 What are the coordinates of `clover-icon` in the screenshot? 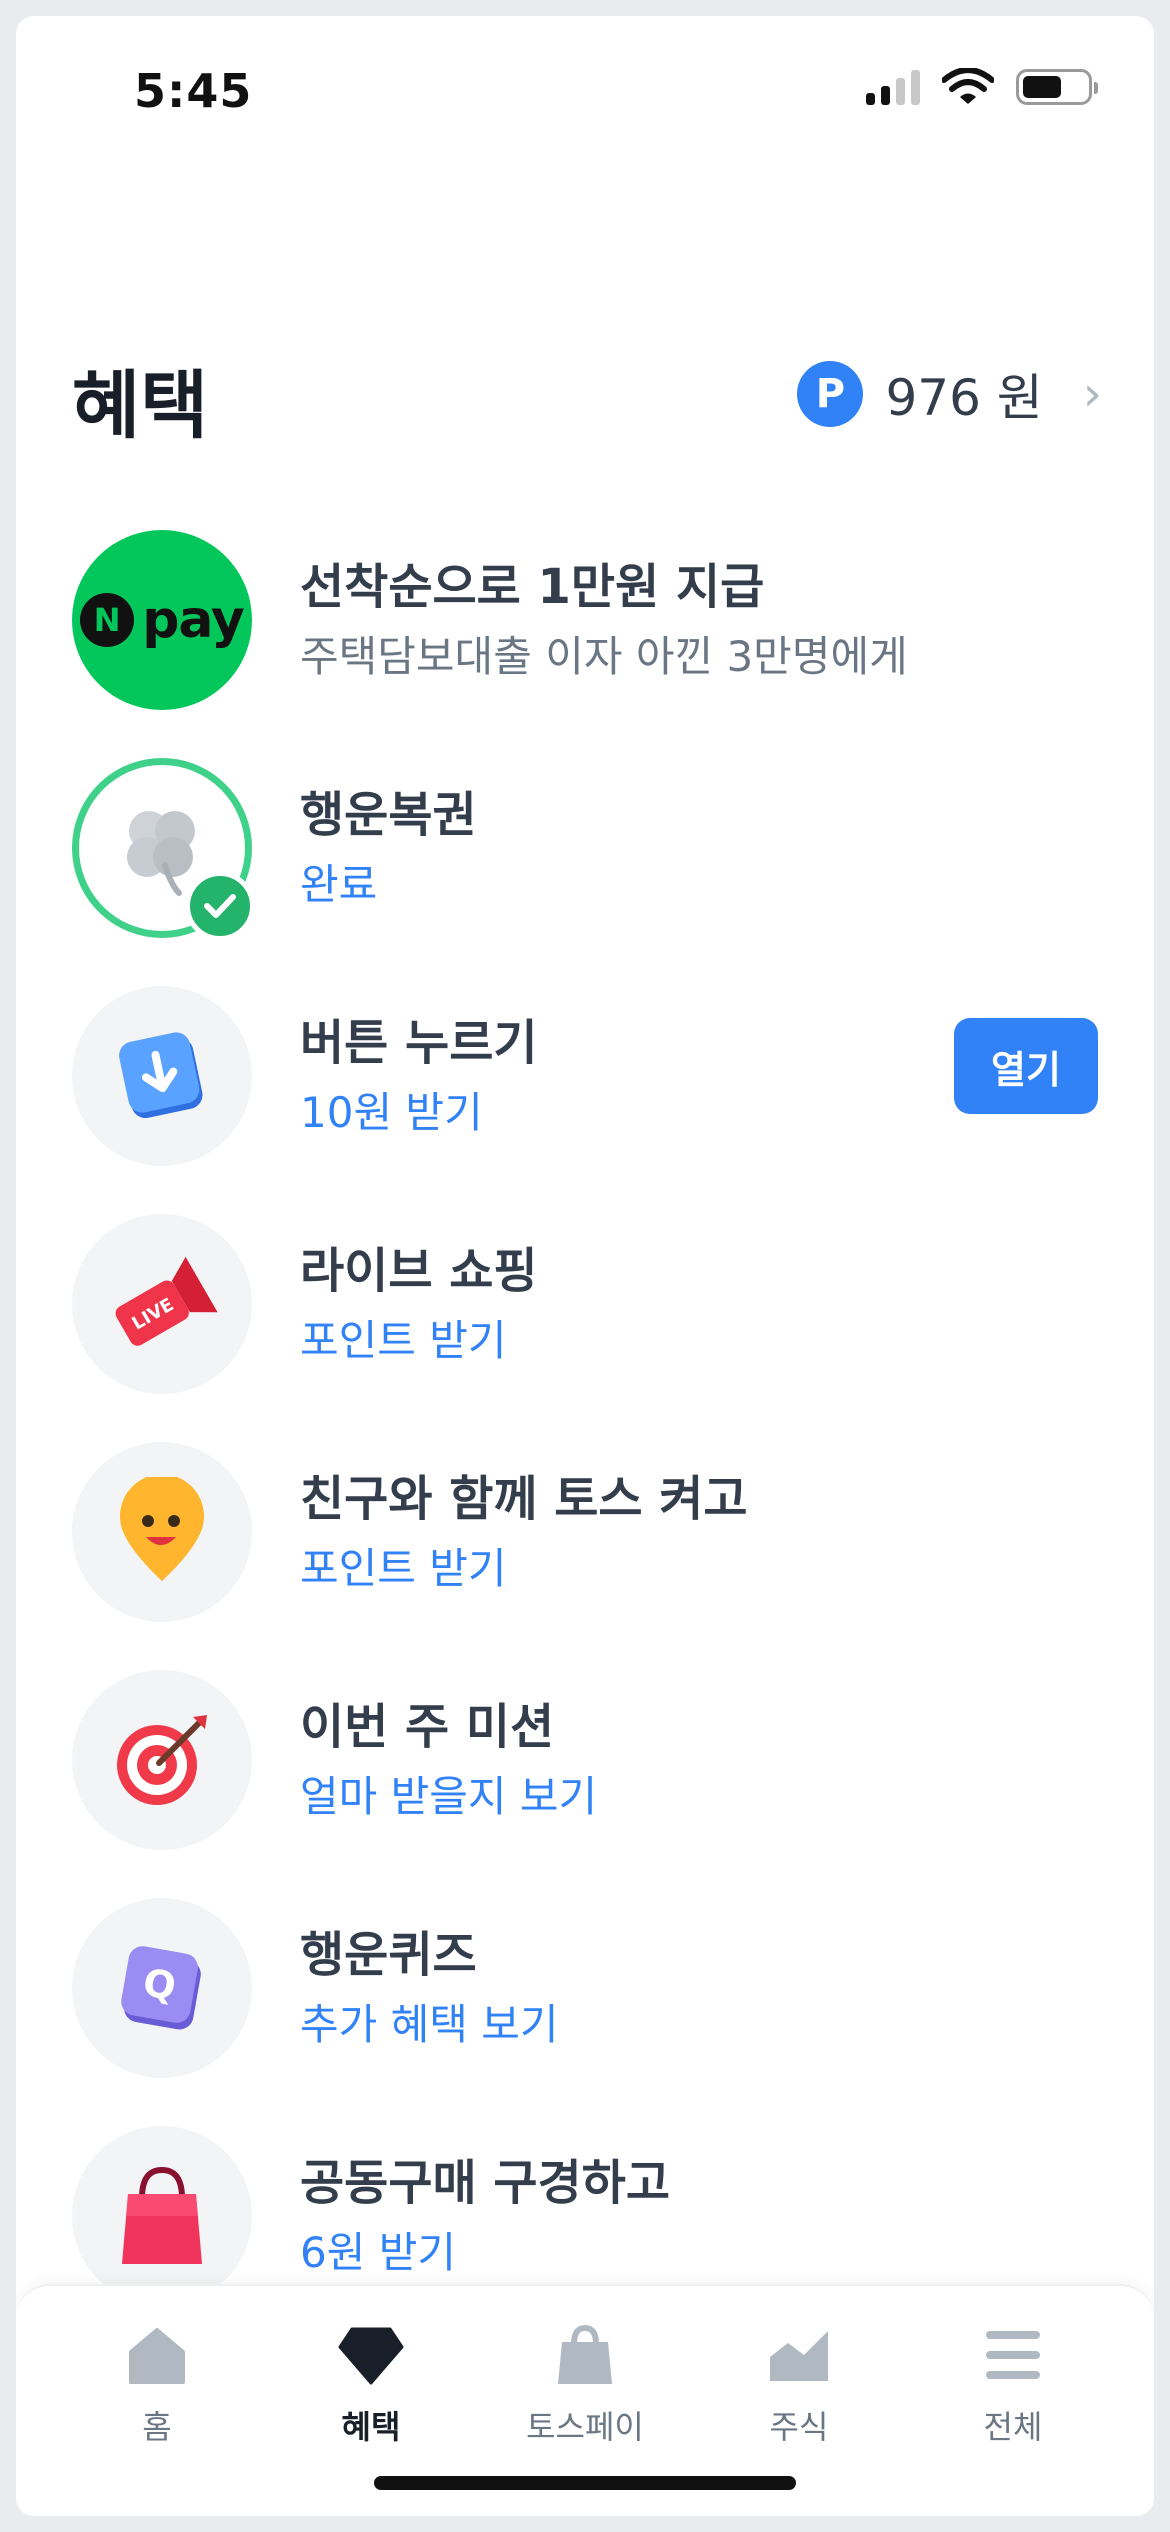 It's located at (163, 849).